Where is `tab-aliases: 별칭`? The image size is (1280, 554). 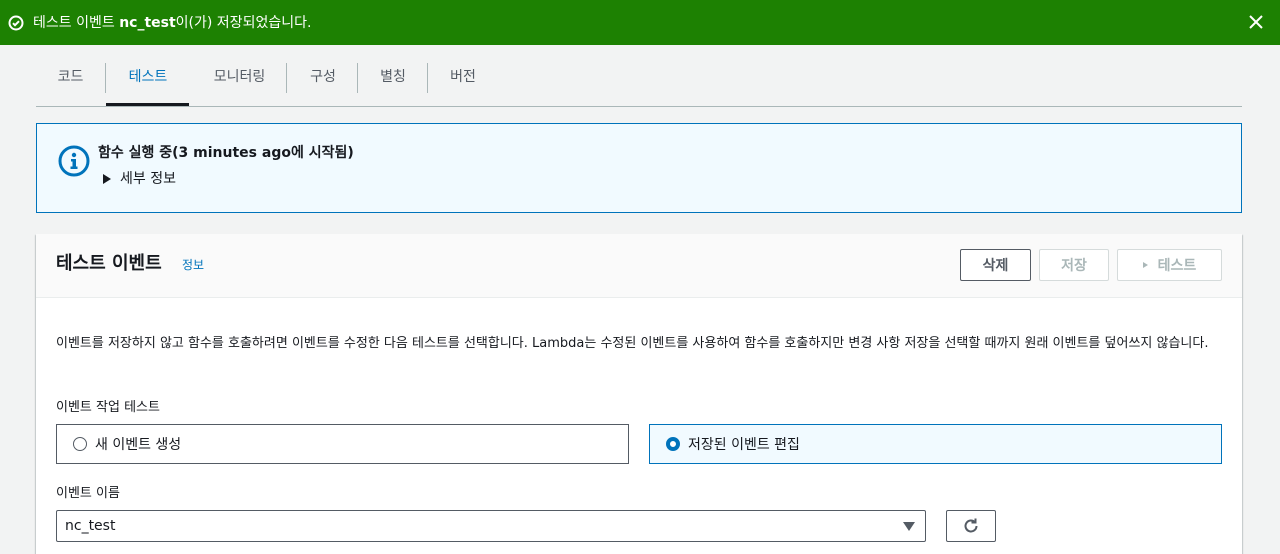
tab-aliases: 별칭 is located at coordinates (393, 78).